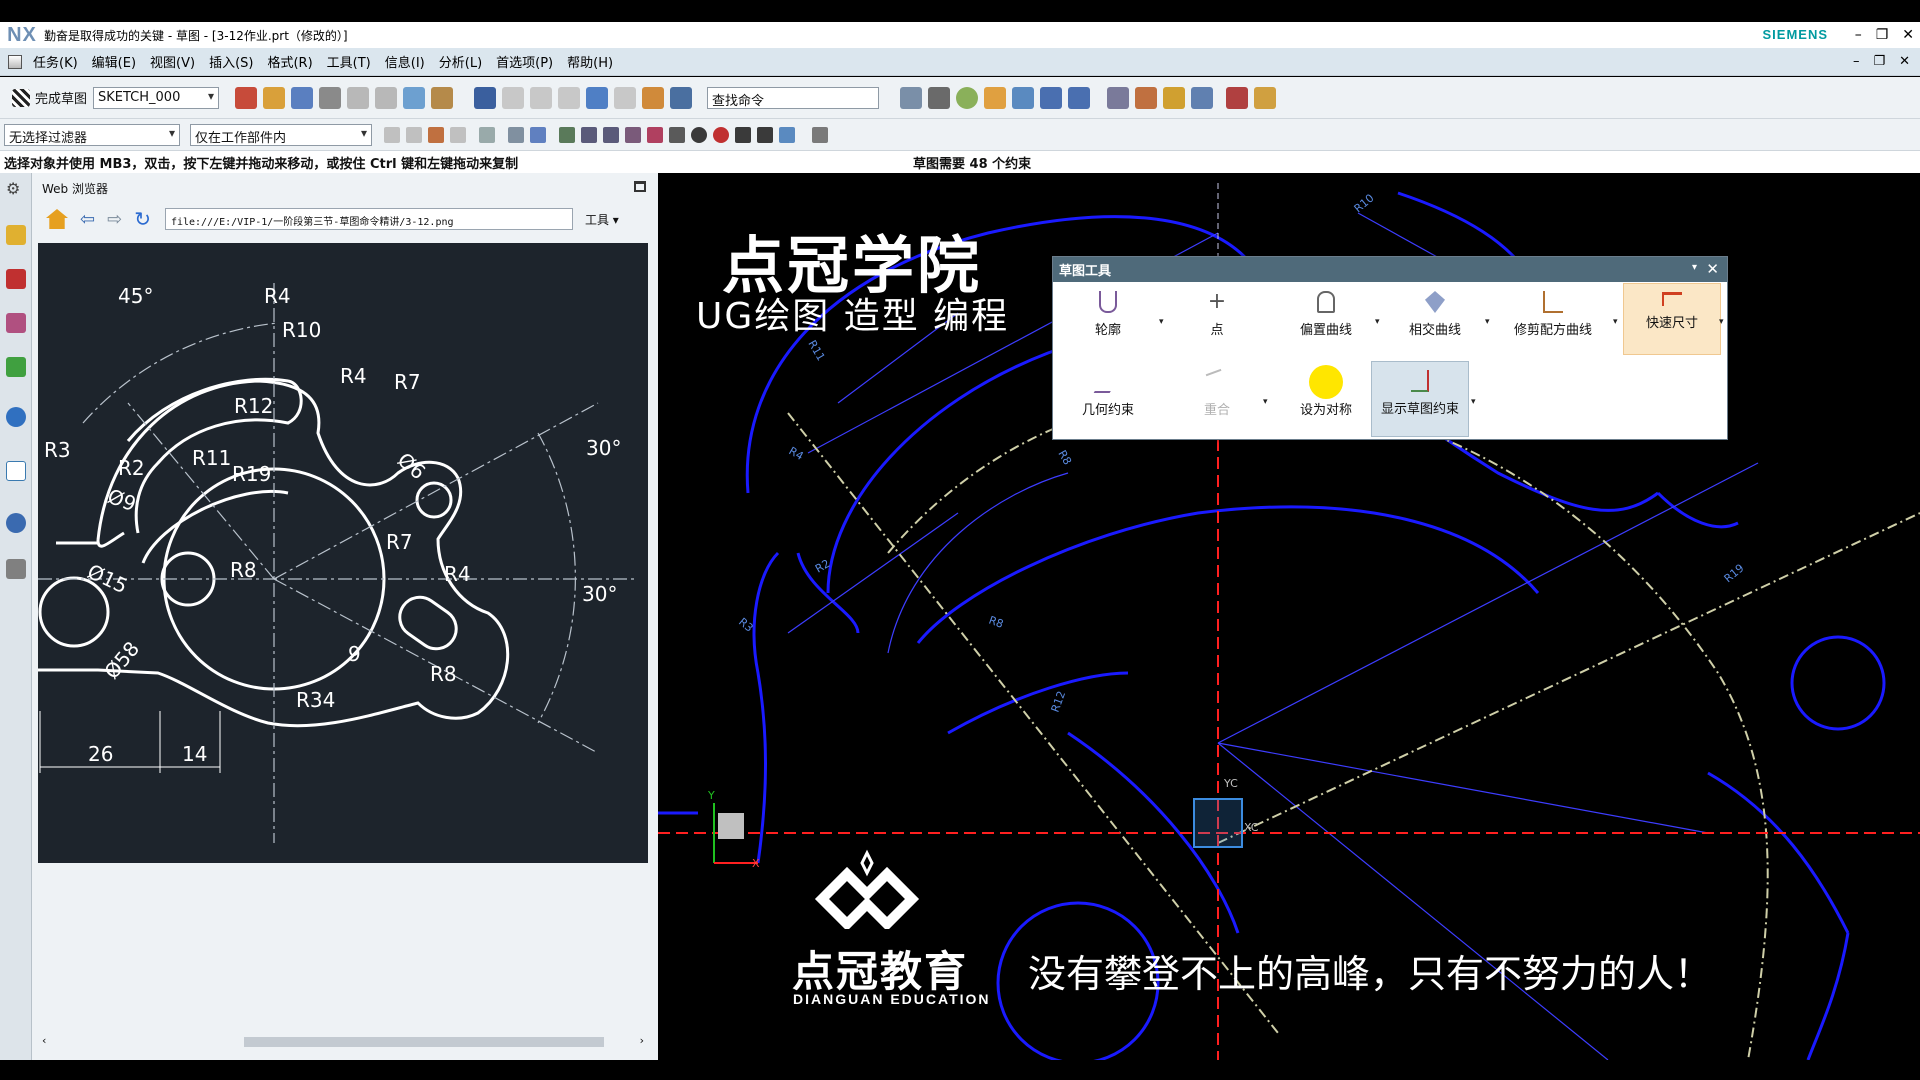  What do you see at coordinates (16, 279) in the screenshot?
I see `assembly-navigator-icon` at bounding box center [16, 279].